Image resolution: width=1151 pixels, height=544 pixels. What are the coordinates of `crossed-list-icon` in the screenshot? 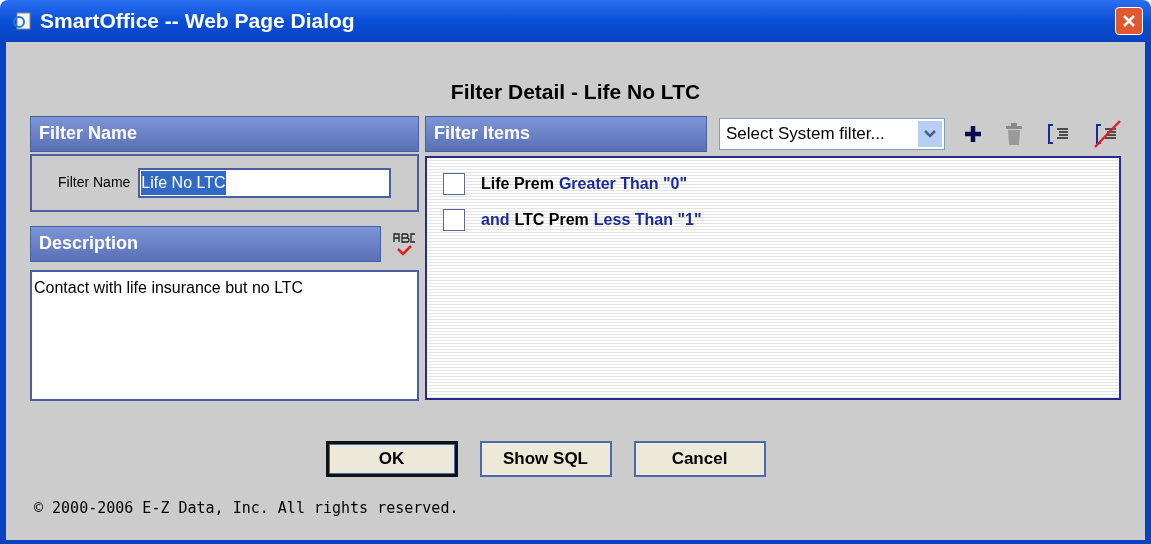 It's located at (1107, 133).